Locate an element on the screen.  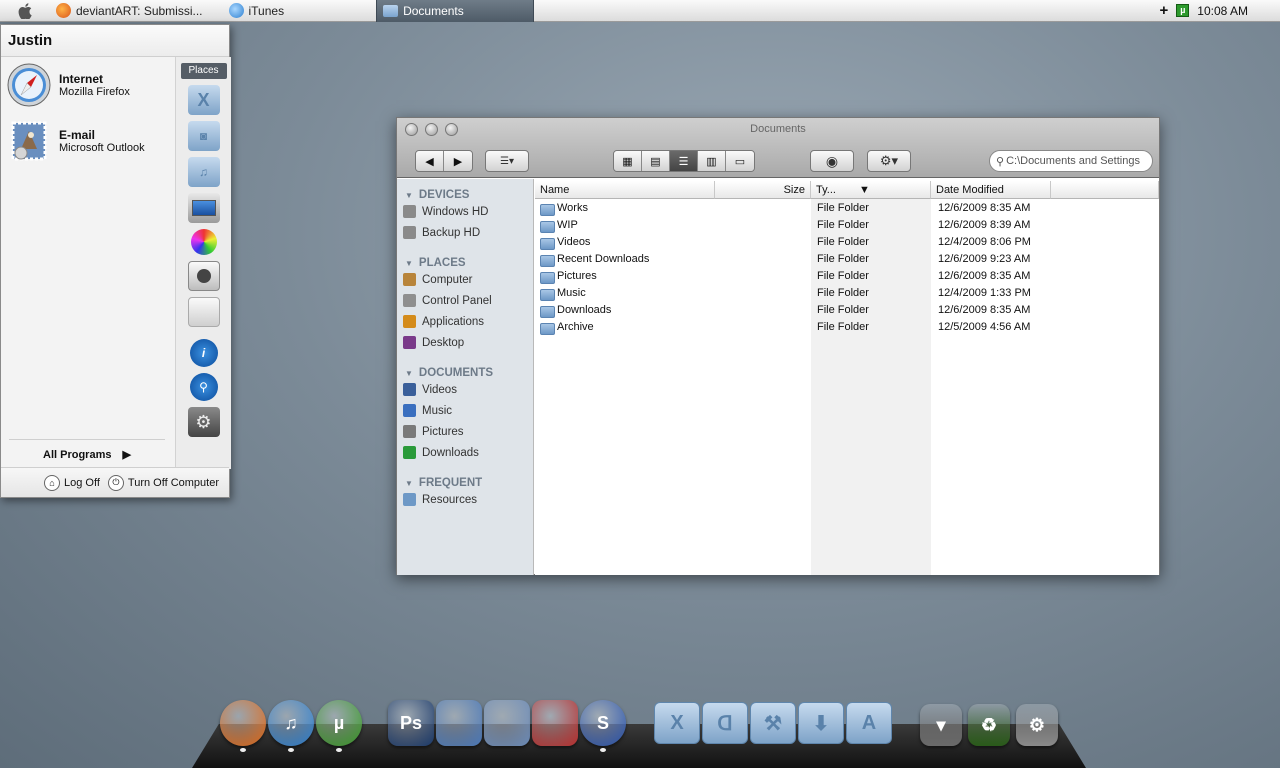
table-row: Archive File Folder 12/5/2009 4:56 AM is located at coordinates (845, 328).